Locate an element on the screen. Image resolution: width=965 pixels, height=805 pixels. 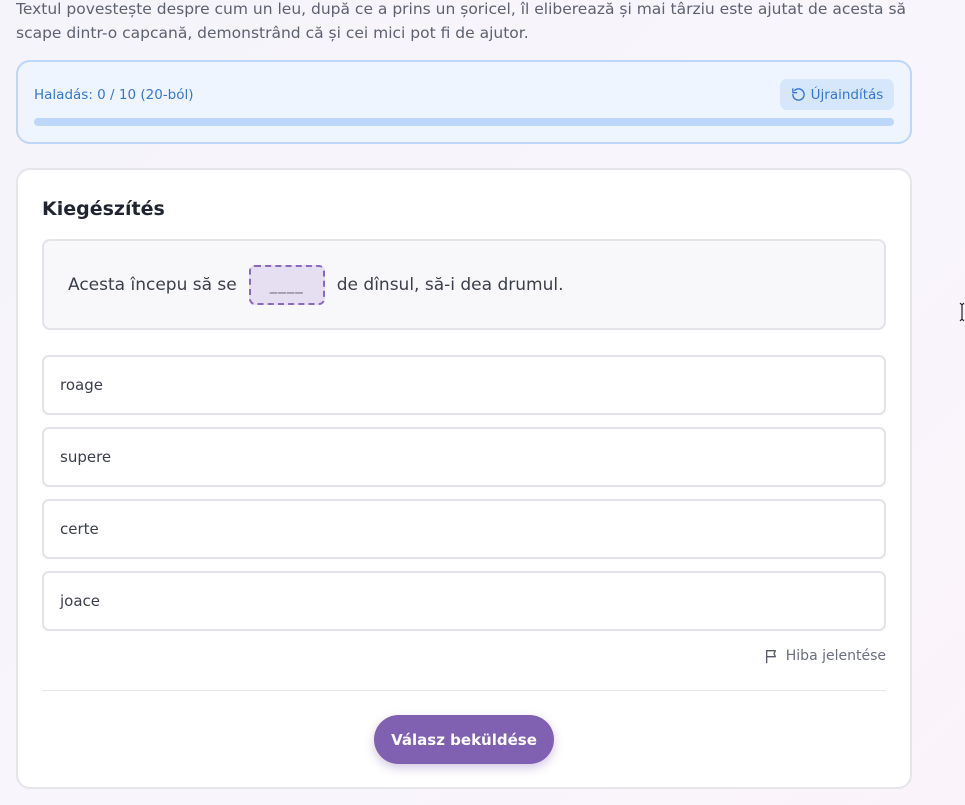
option-roage: roage is located at coordinates (464, 385).